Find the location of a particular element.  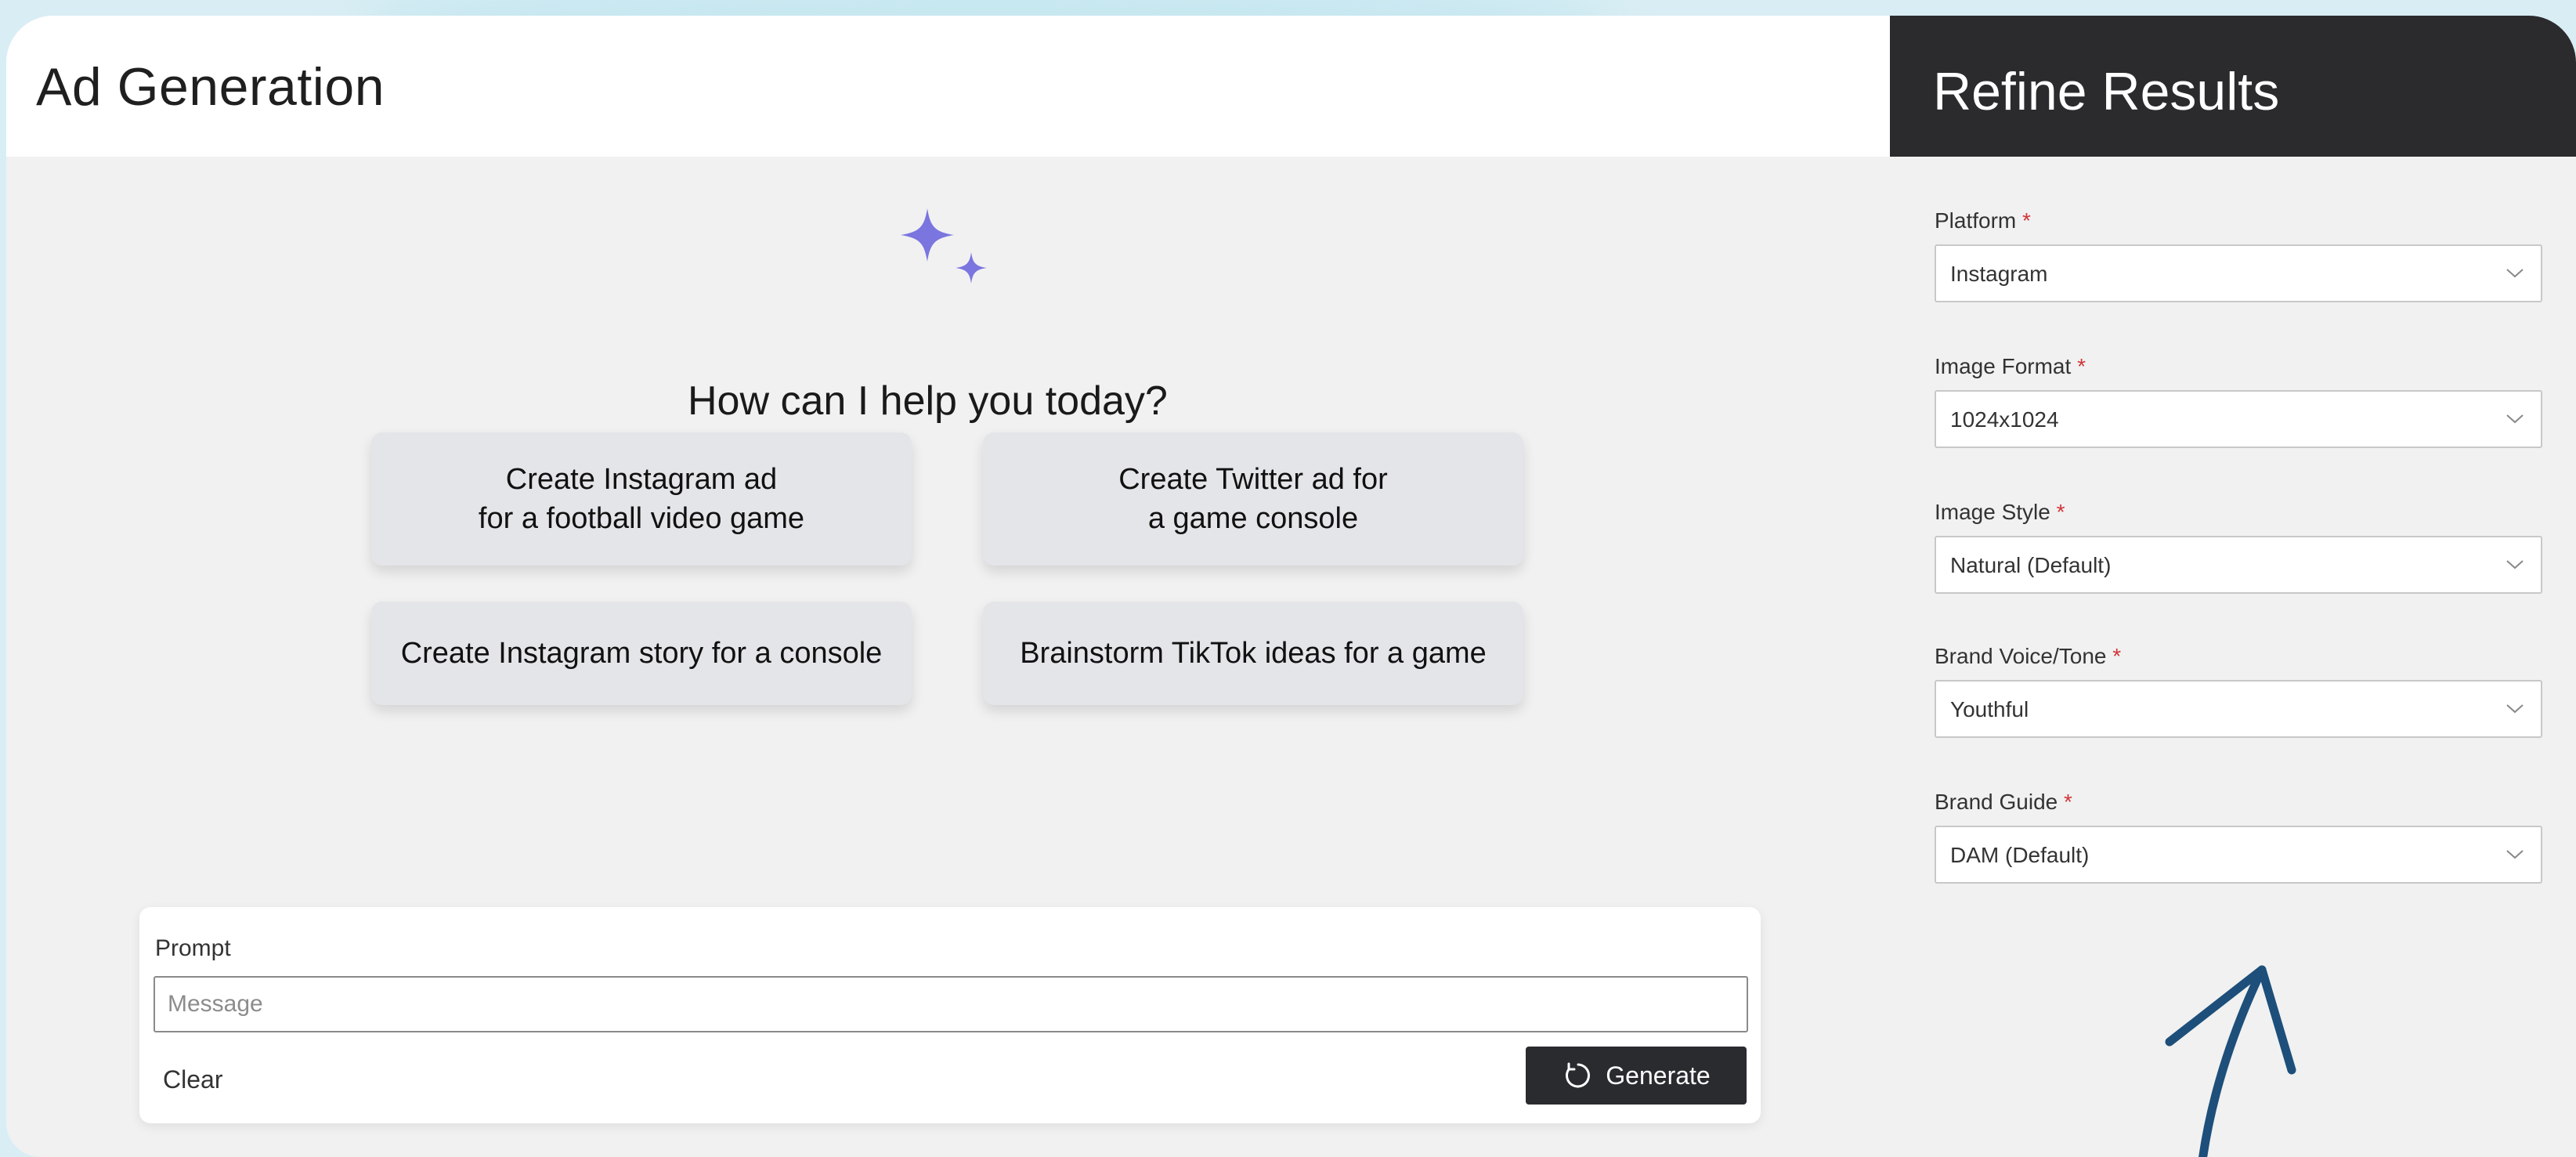

page-title: Ad Generation is located at coordinates (210, 87).